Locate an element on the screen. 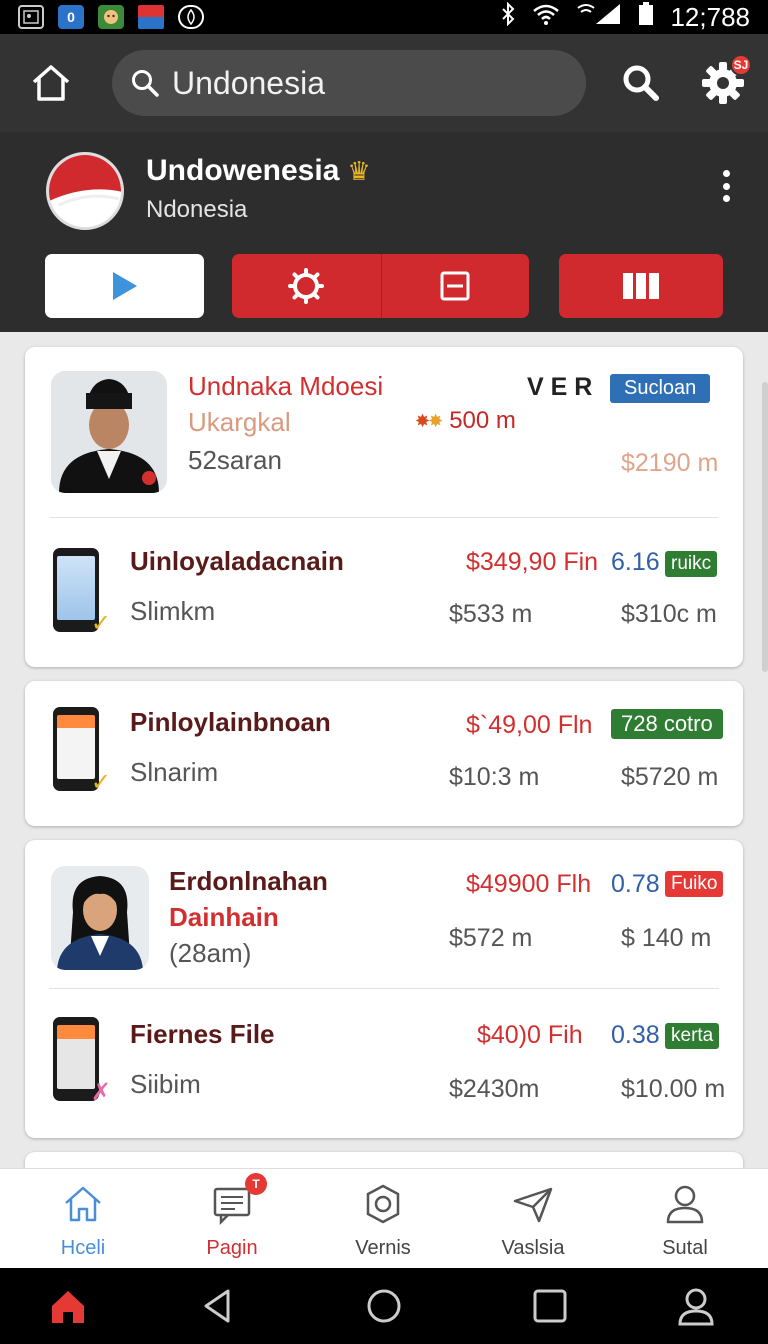 Image resolution: width=768 pixels, height=1344 pixels. home-button is located at coordinates (51, 83).